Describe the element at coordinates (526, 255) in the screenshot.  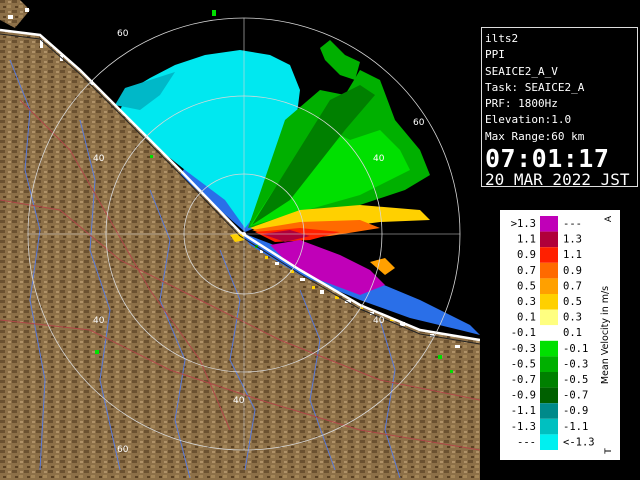
I see `legend-label-lower: 0.9` at that location.